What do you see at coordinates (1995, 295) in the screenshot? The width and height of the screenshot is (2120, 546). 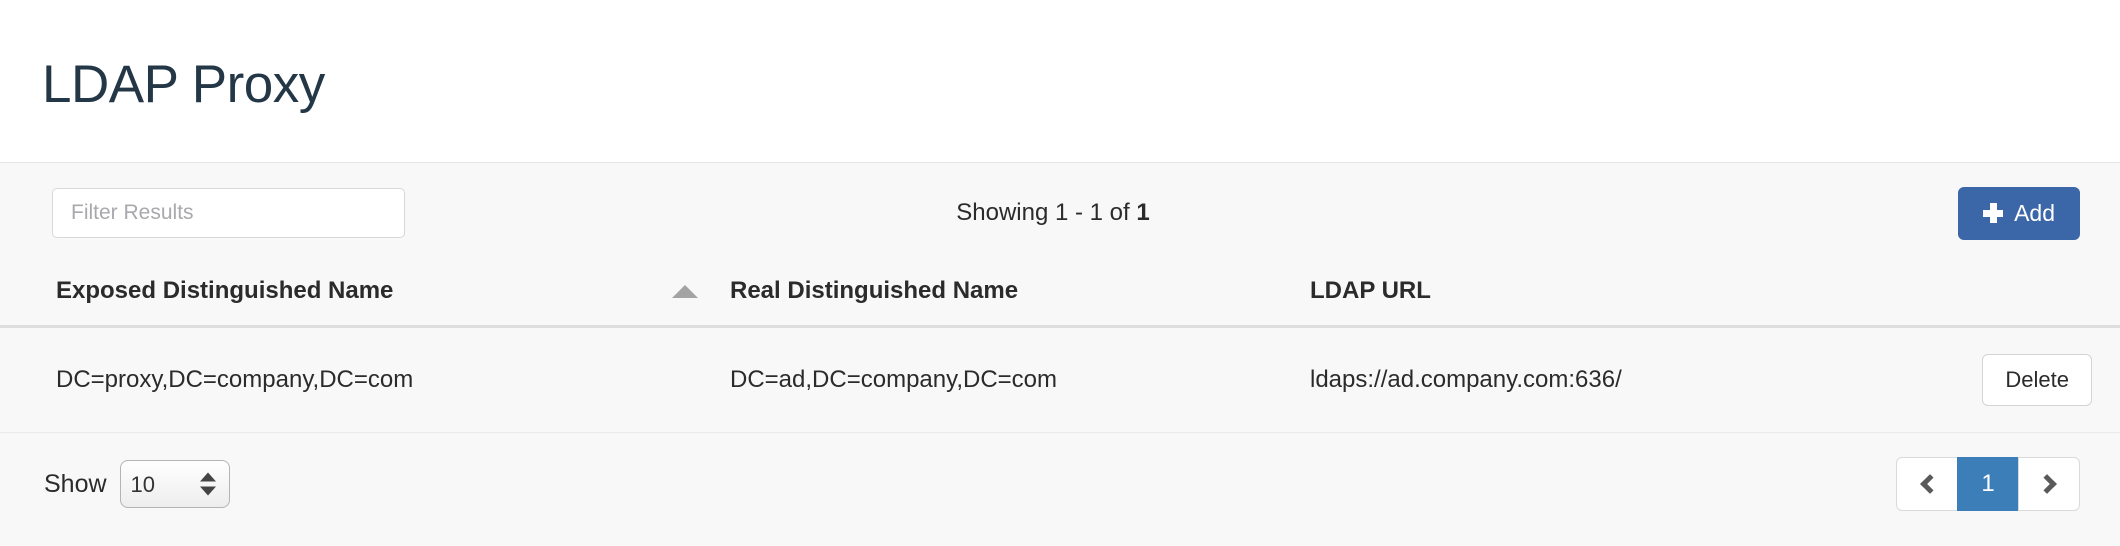 I see `column-header-actions` at bounding box center [1995, 295].